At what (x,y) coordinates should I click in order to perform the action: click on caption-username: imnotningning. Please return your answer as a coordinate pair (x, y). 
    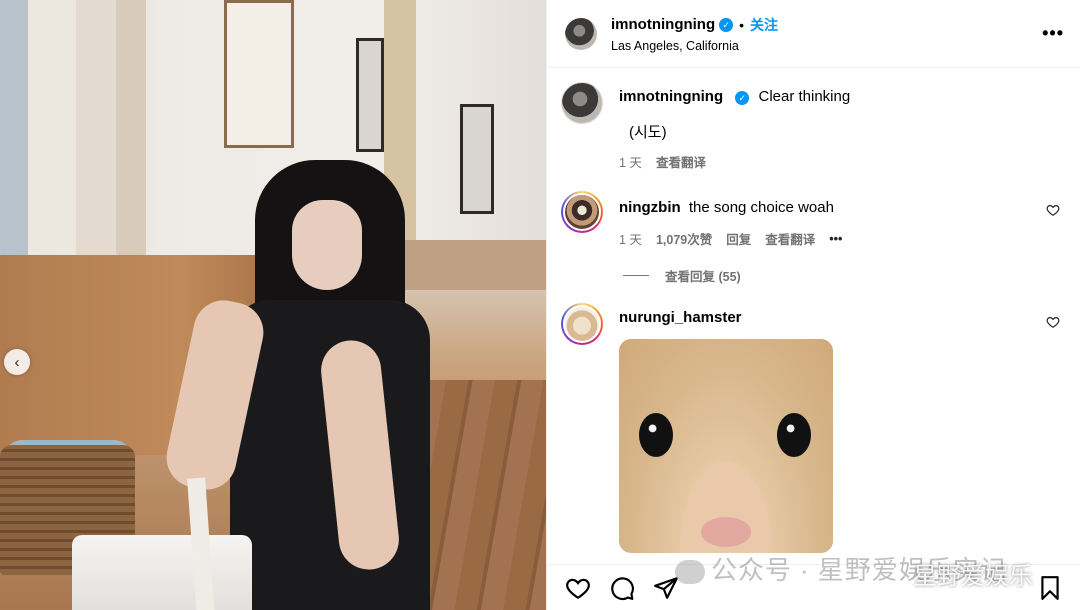
    Looking at the image, I should click on (671, 96).